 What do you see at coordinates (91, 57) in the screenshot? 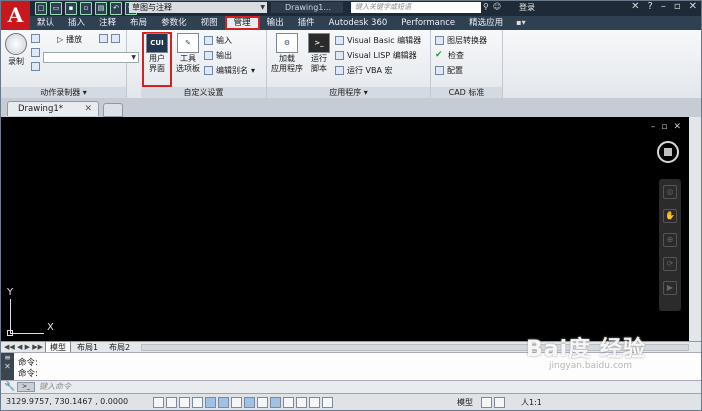
I see `macro-dropdown` at bounding box center [91, 57].